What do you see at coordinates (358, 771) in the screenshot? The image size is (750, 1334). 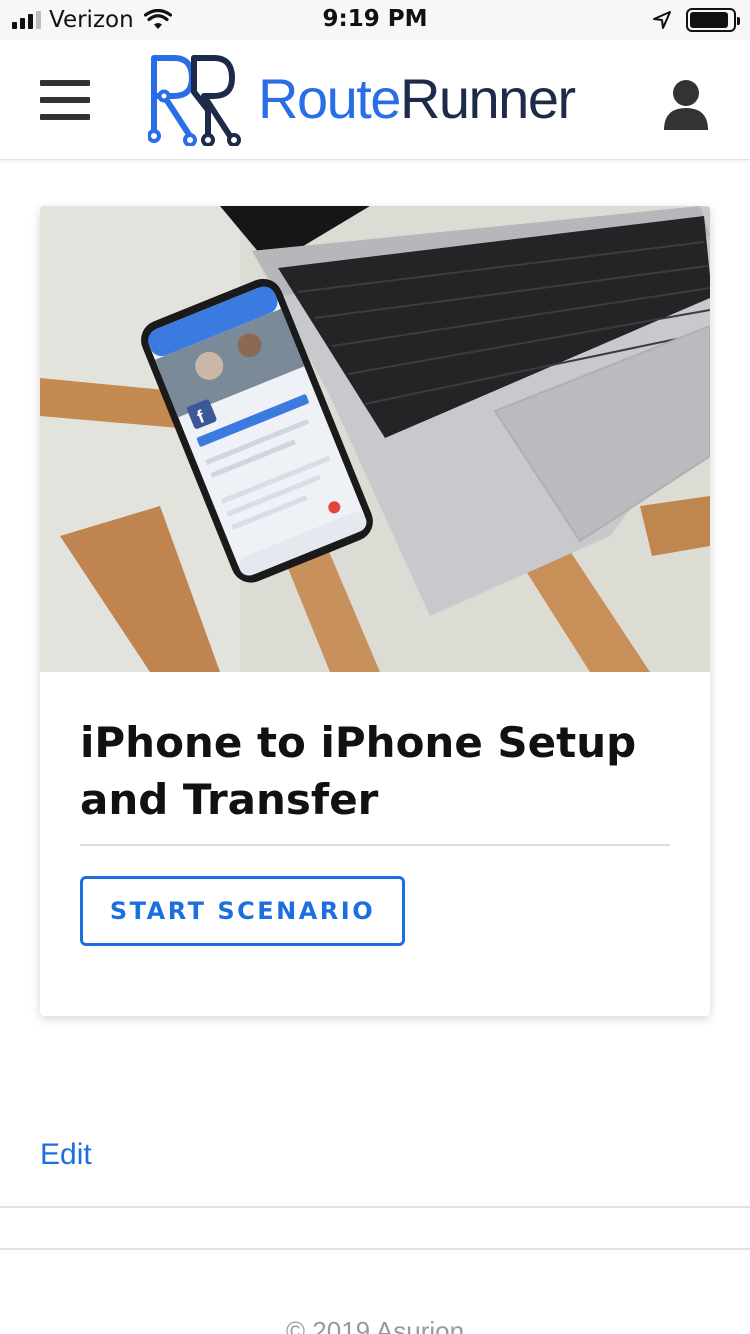 I see `scenario-title: iPhone to iPhone Setup and Transfer` at bounding box center [358, 771].